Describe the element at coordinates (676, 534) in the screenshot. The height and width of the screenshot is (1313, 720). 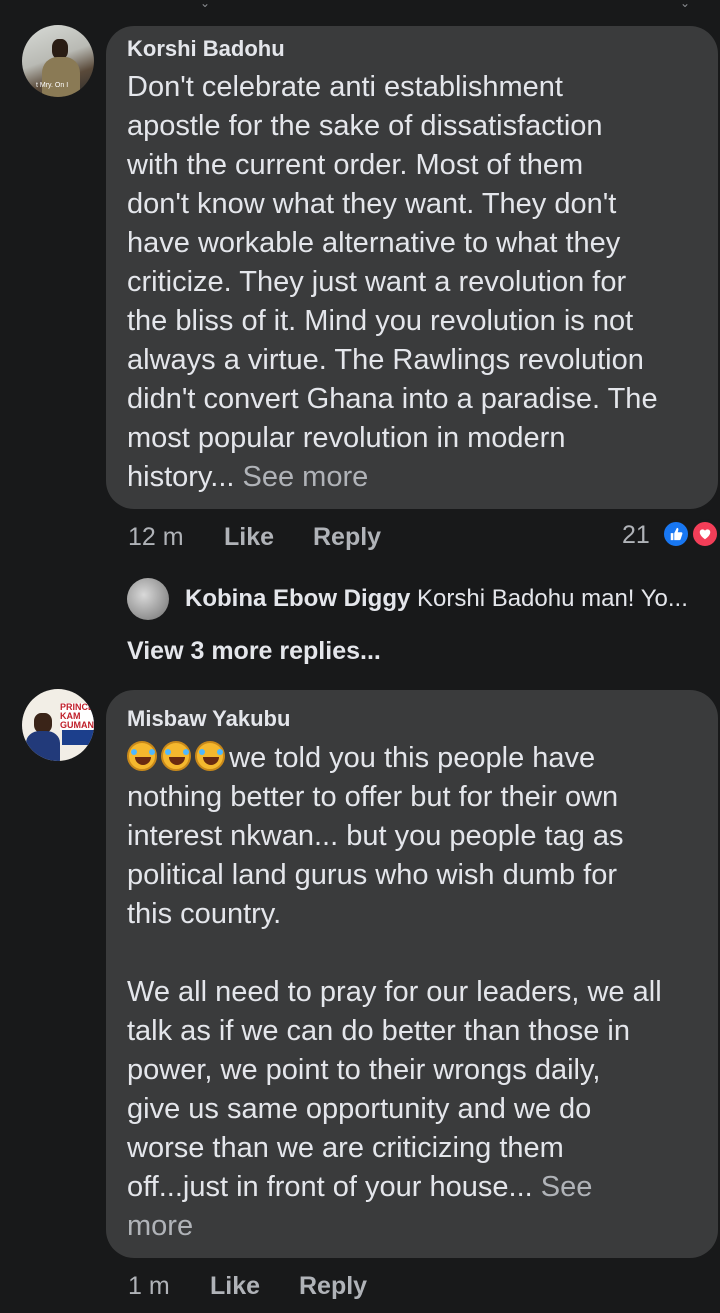
I see `like-reaction-icon` at that location.